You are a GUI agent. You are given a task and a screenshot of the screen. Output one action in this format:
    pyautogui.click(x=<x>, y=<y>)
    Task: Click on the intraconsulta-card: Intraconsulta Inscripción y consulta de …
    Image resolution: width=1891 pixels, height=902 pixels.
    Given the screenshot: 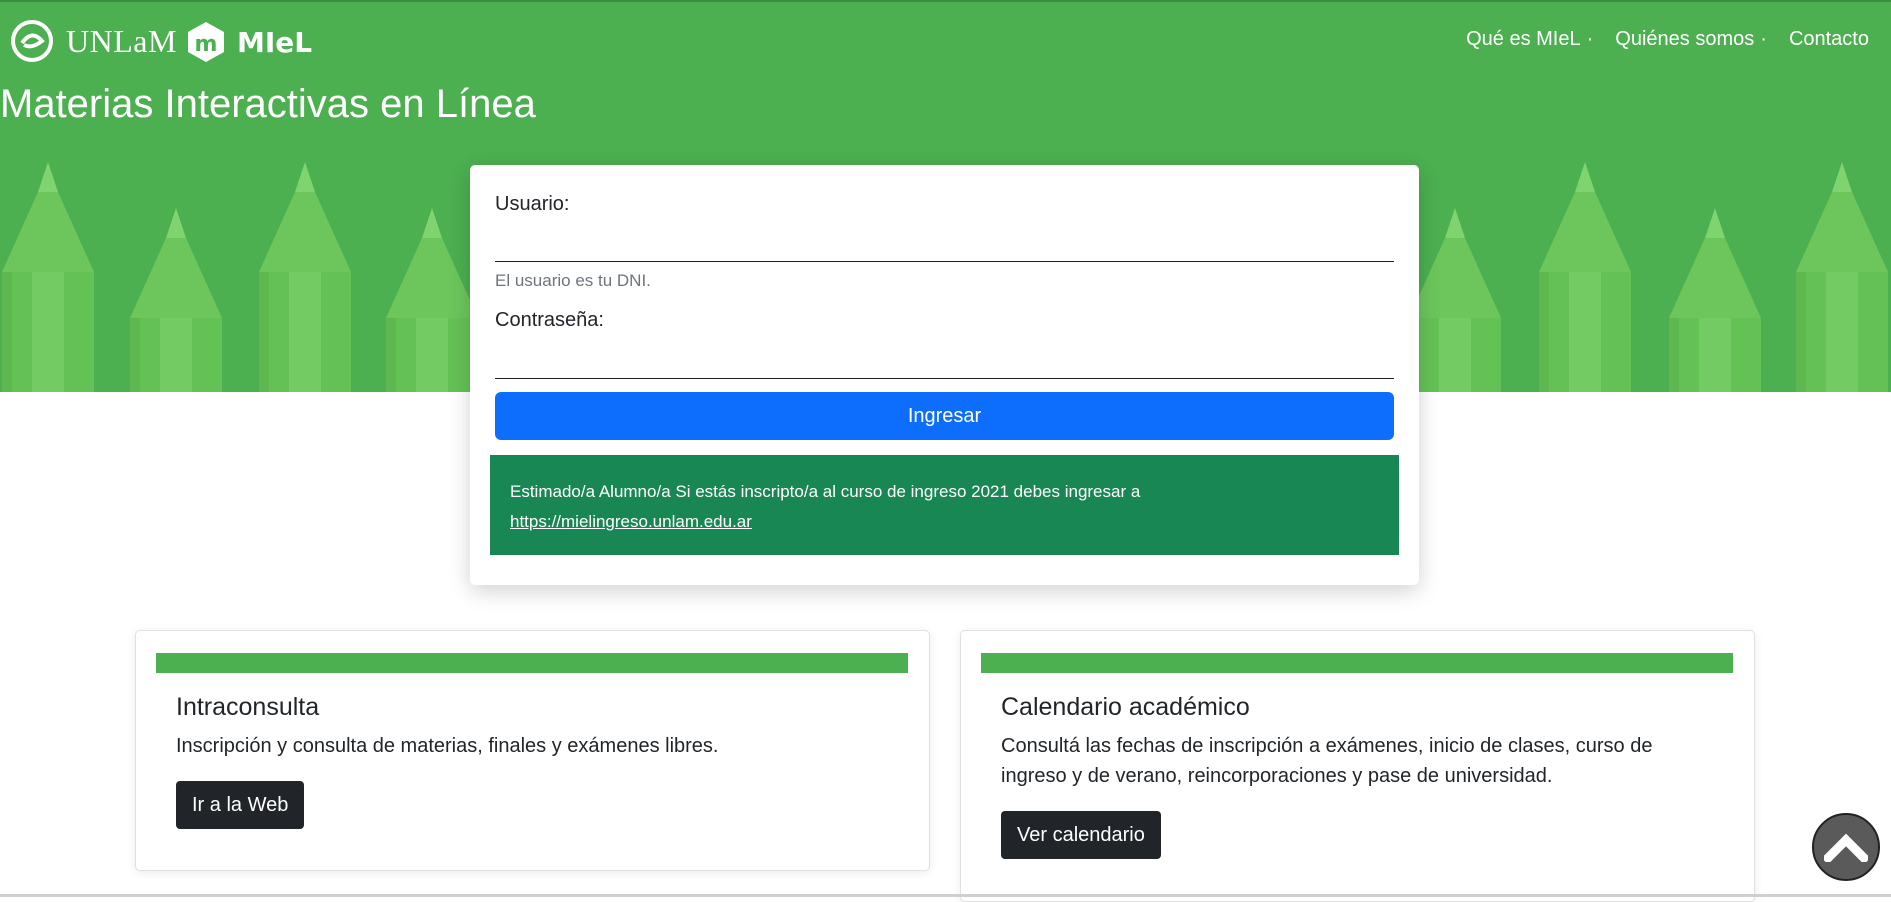 What is the action you would take?
    pyautogui.click(x=532, y=750)
    